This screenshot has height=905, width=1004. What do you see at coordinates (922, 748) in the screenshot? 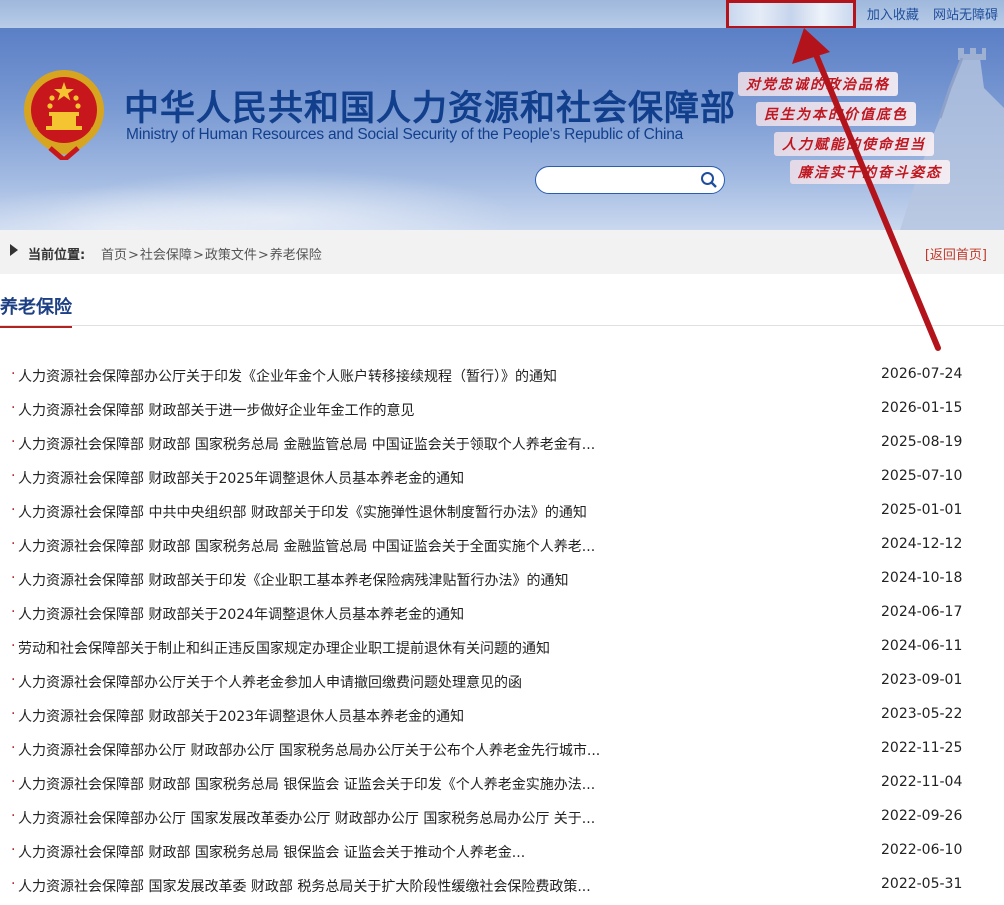
I see `article-date: 2022-11-25` at bounding box center [922, 748].